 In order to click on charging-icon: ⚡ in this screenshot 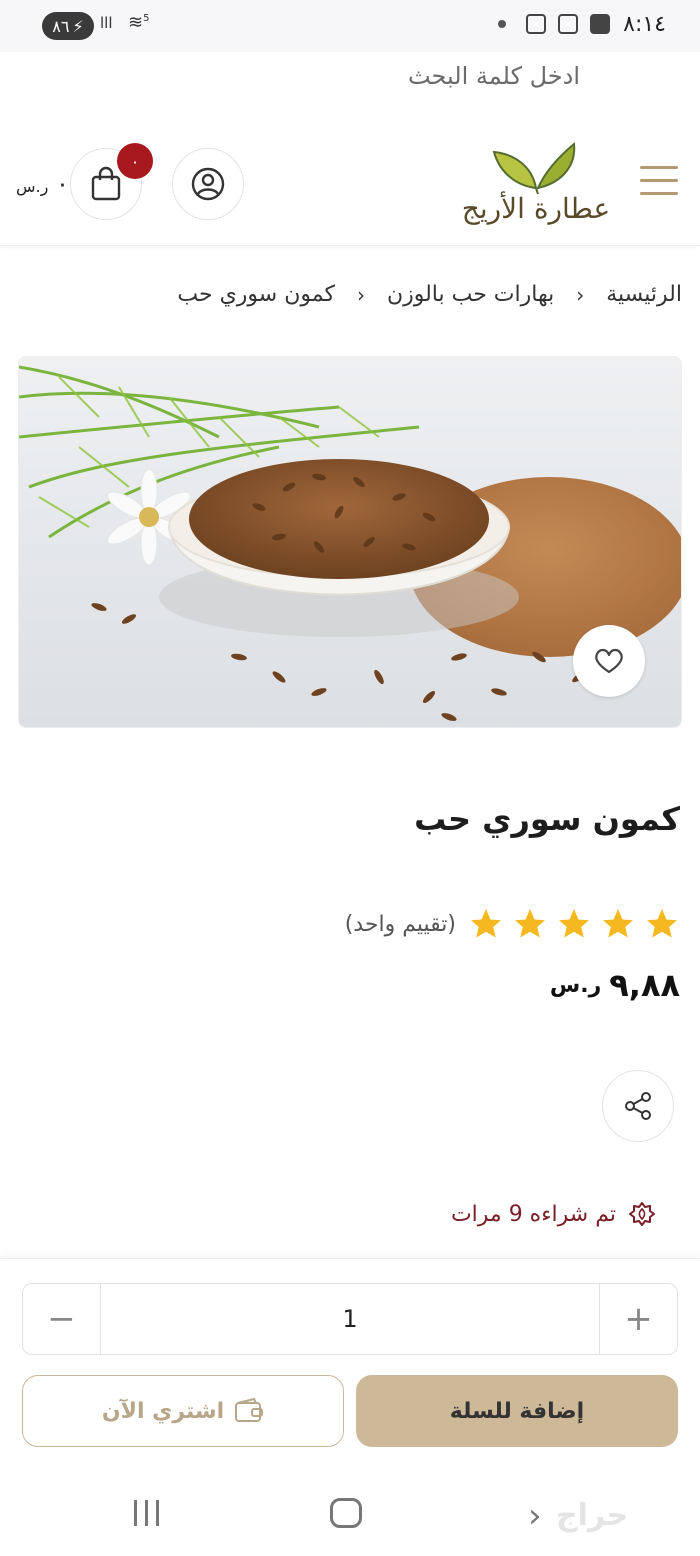, I will do `click(78, 26)`.